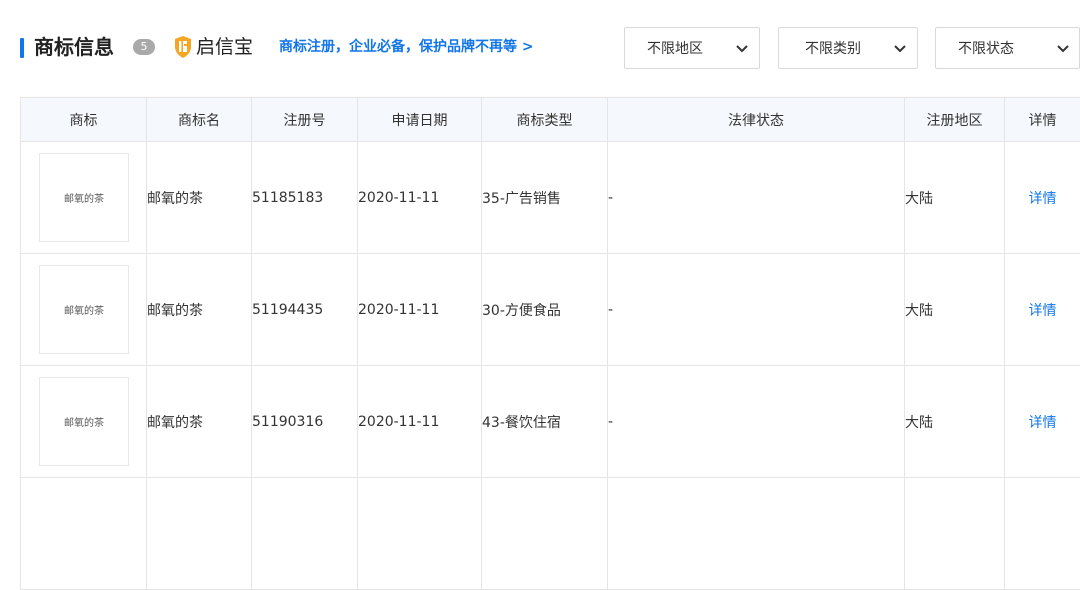  Describe the element at coordinates (305, 422) in the screenshot. I see `registration-number: 51190316` at that location.